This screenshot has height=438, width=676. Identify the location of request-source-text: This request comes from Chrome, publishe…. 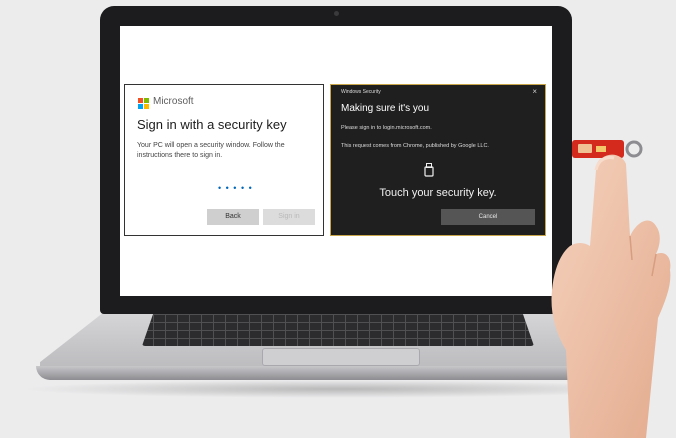
(415, 146).